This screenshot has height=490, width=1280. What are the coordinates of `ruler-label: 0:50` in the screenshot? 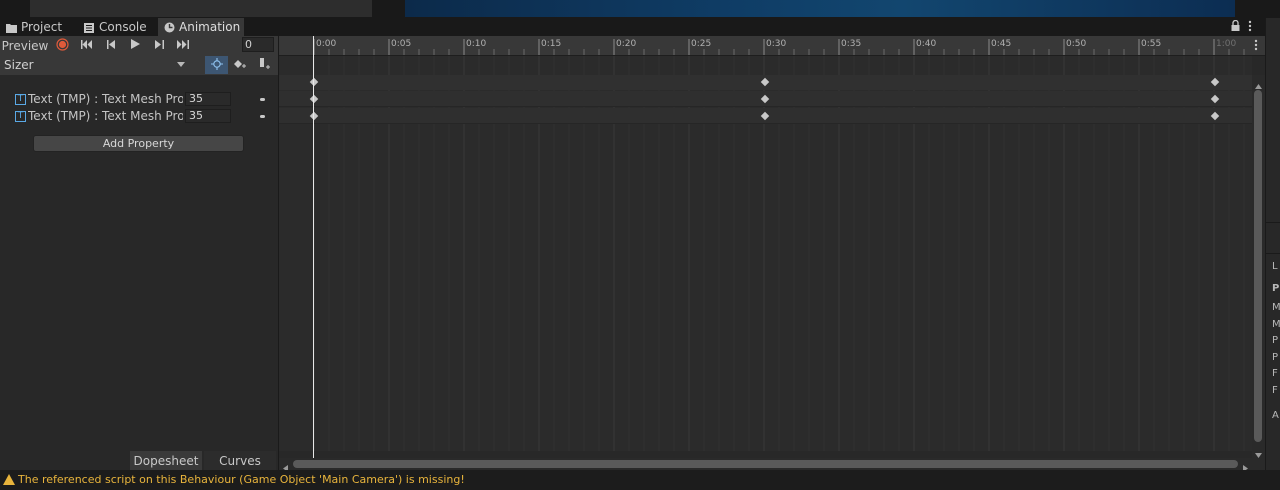 It's located at (1076, 44).